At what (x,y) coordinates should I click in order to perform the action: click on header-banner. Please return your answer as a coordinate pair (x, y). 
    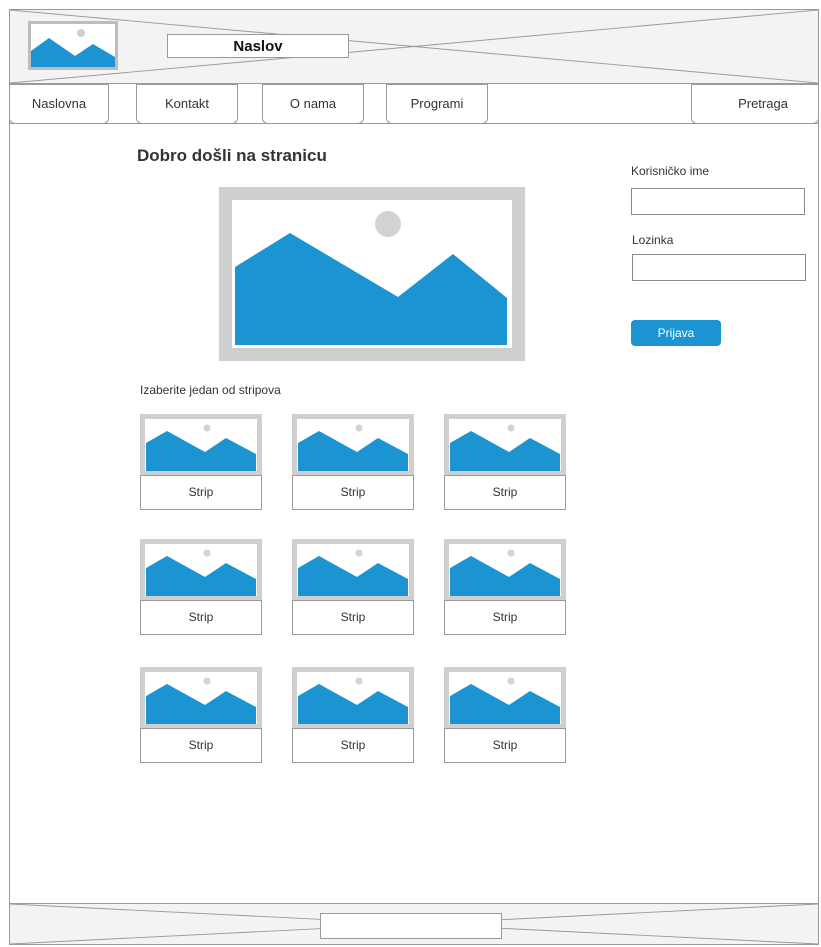
    Looking at the image, I should click on (414, 46).